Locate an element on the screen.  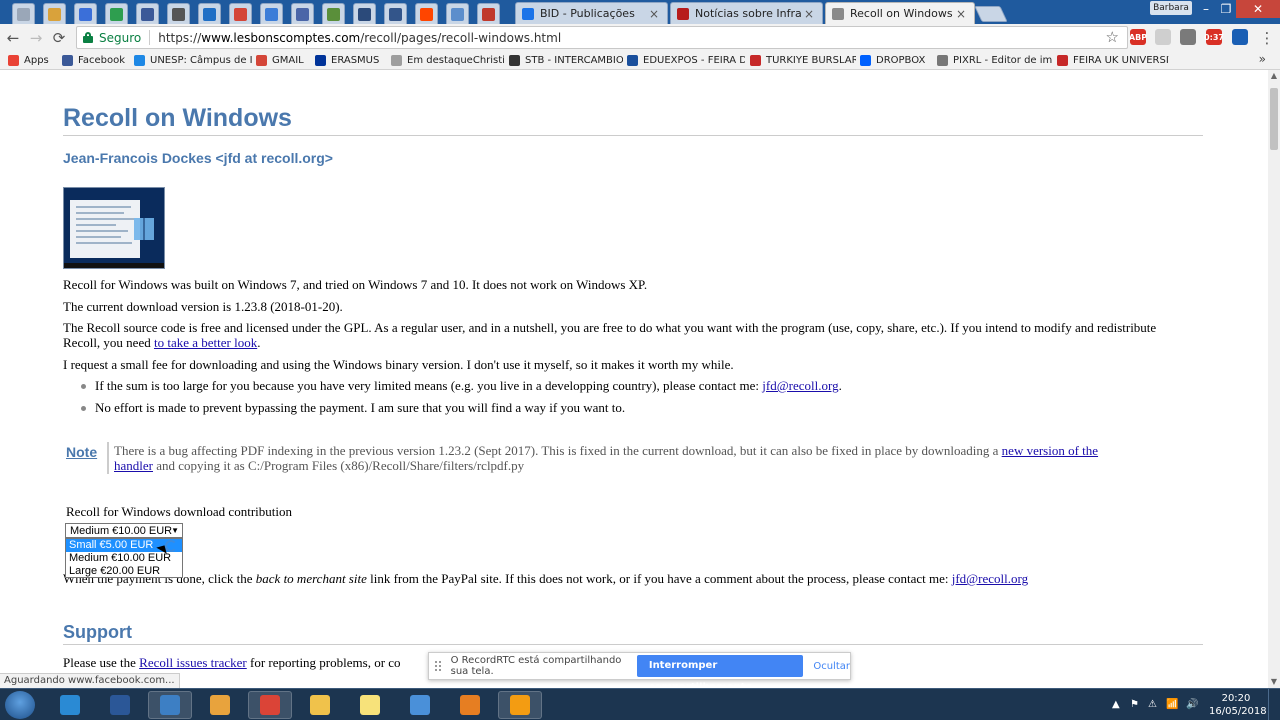
hide-button: Ocultar is located at coordinates (831, 666).